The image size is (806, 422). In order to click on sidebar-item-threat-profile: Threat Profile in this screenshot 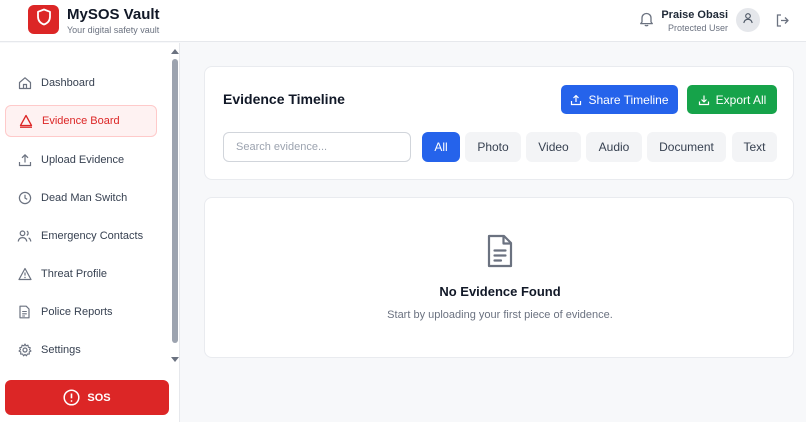, I will do `click(81, 274)`.